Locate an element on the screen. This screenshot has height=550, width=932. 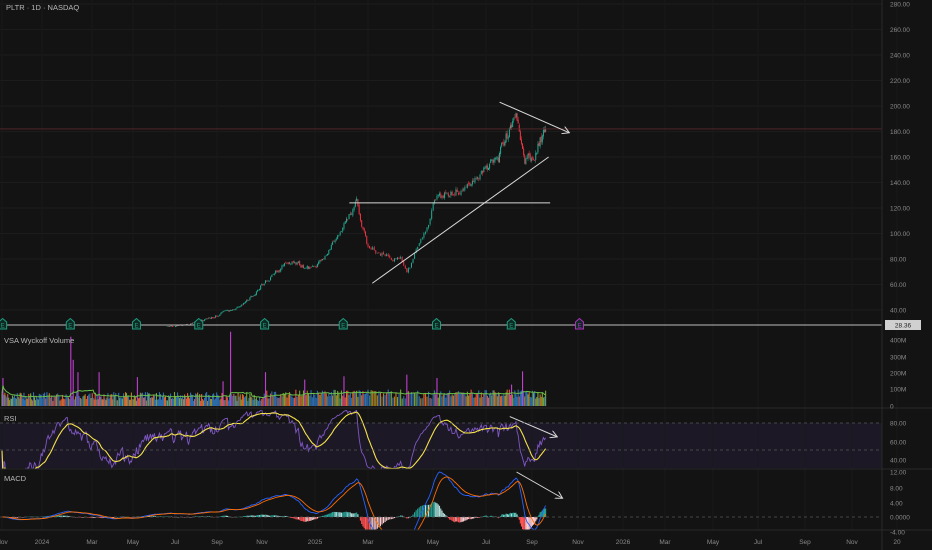
time-tick-label: Mar is located at coordinates (368, 542).